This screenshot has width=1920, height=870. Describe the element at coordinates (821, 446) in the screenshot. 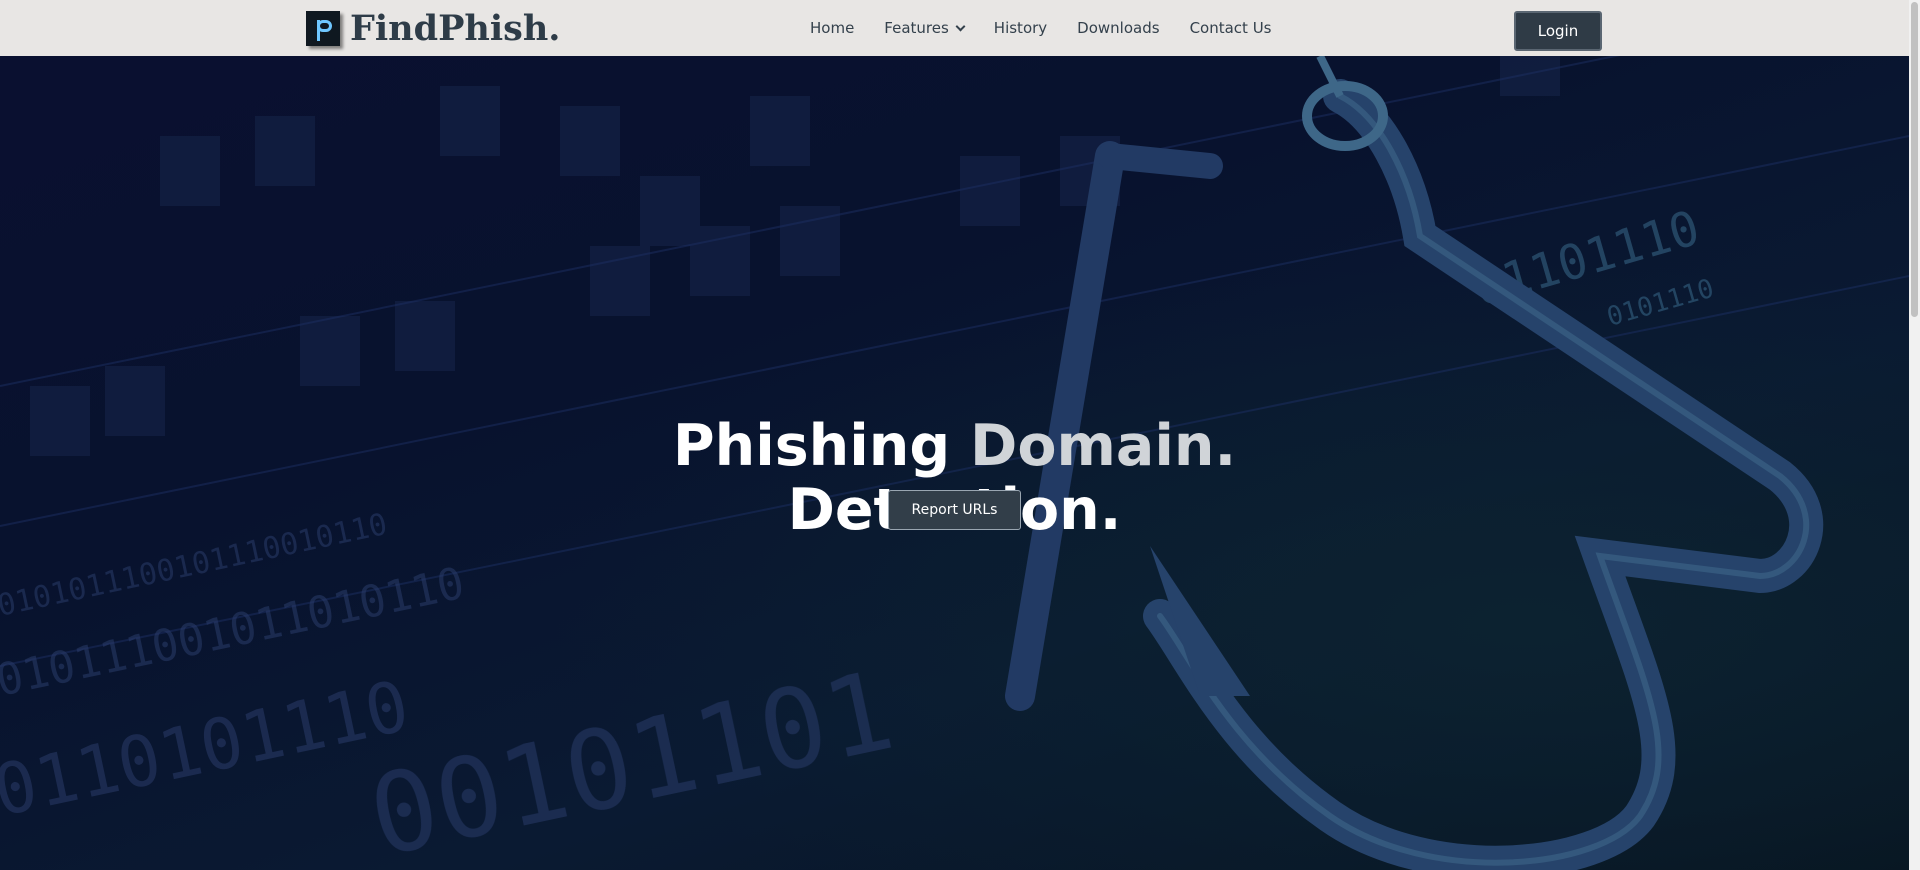

I see `hero-title-part1: Phishing` at that location.